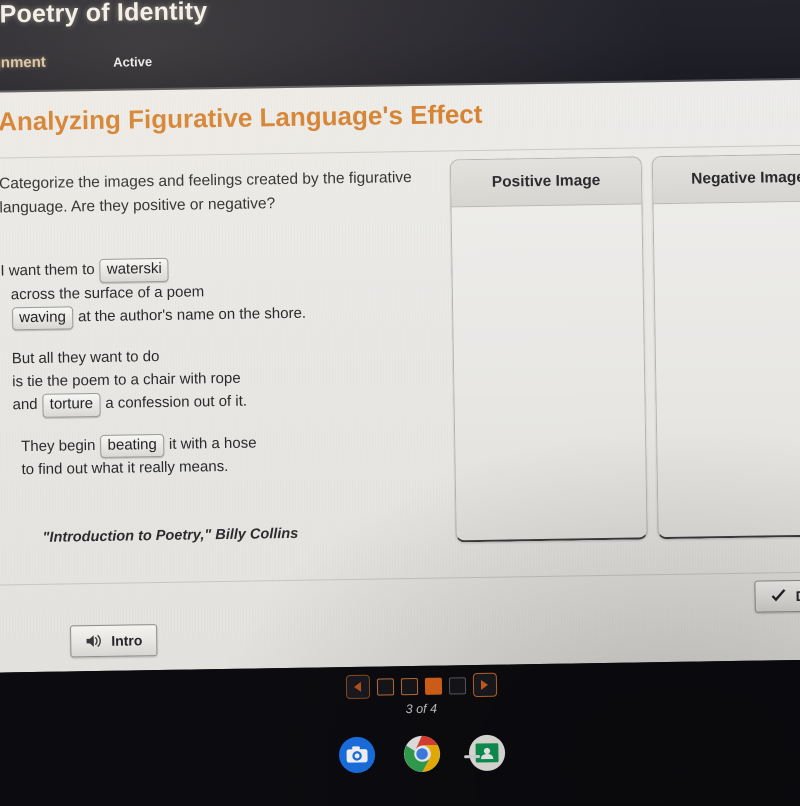 This screenshot has height=806, width=800. I want to click on dropzone-positive-image: Positive Image, so click(548, 349).